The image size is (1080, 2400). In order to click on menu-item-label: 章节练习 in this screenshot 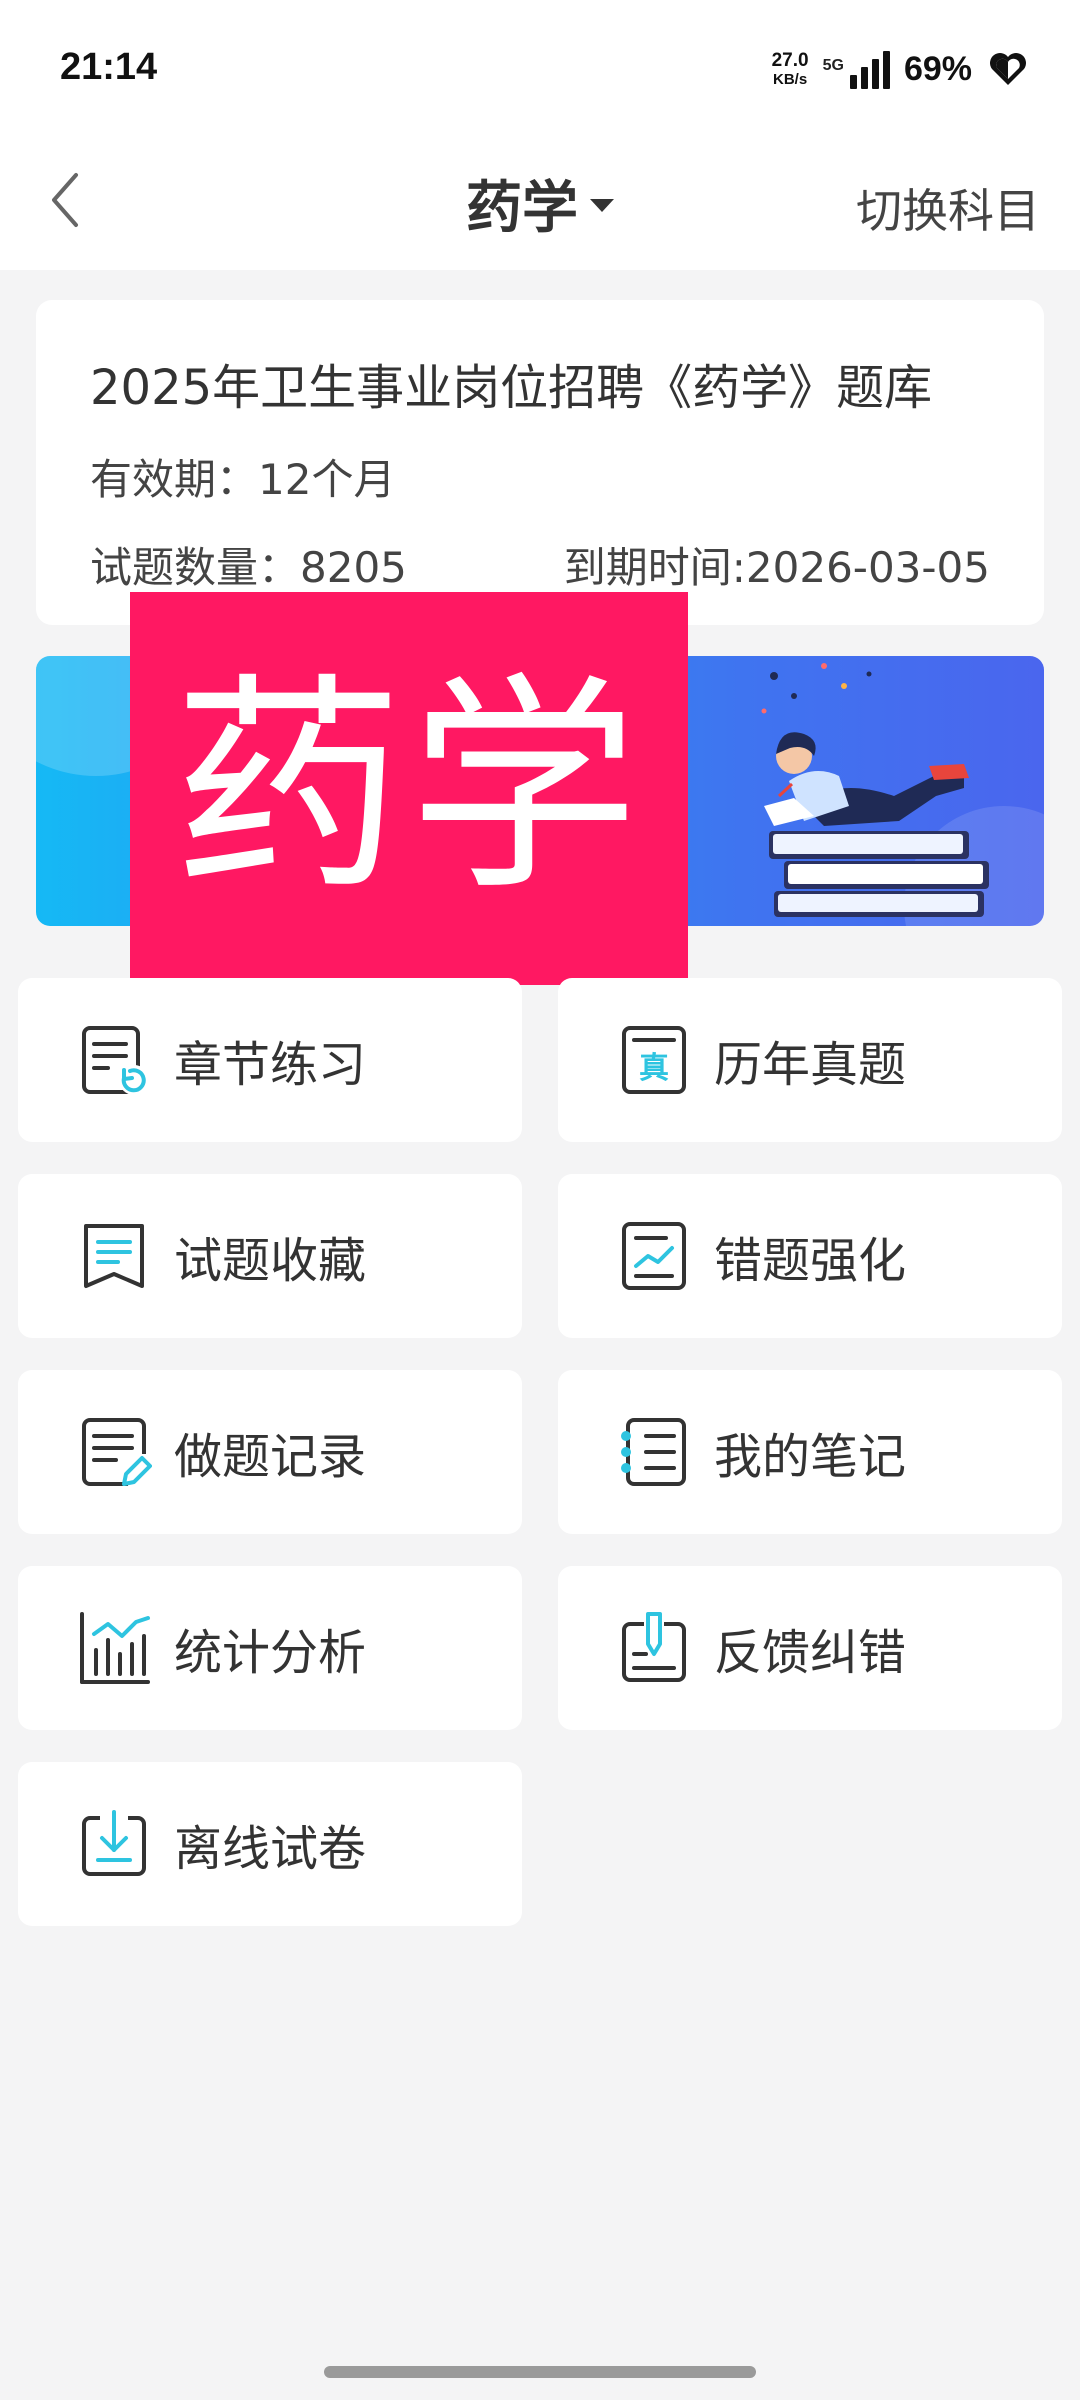, I will do `click(270, 1065)`.